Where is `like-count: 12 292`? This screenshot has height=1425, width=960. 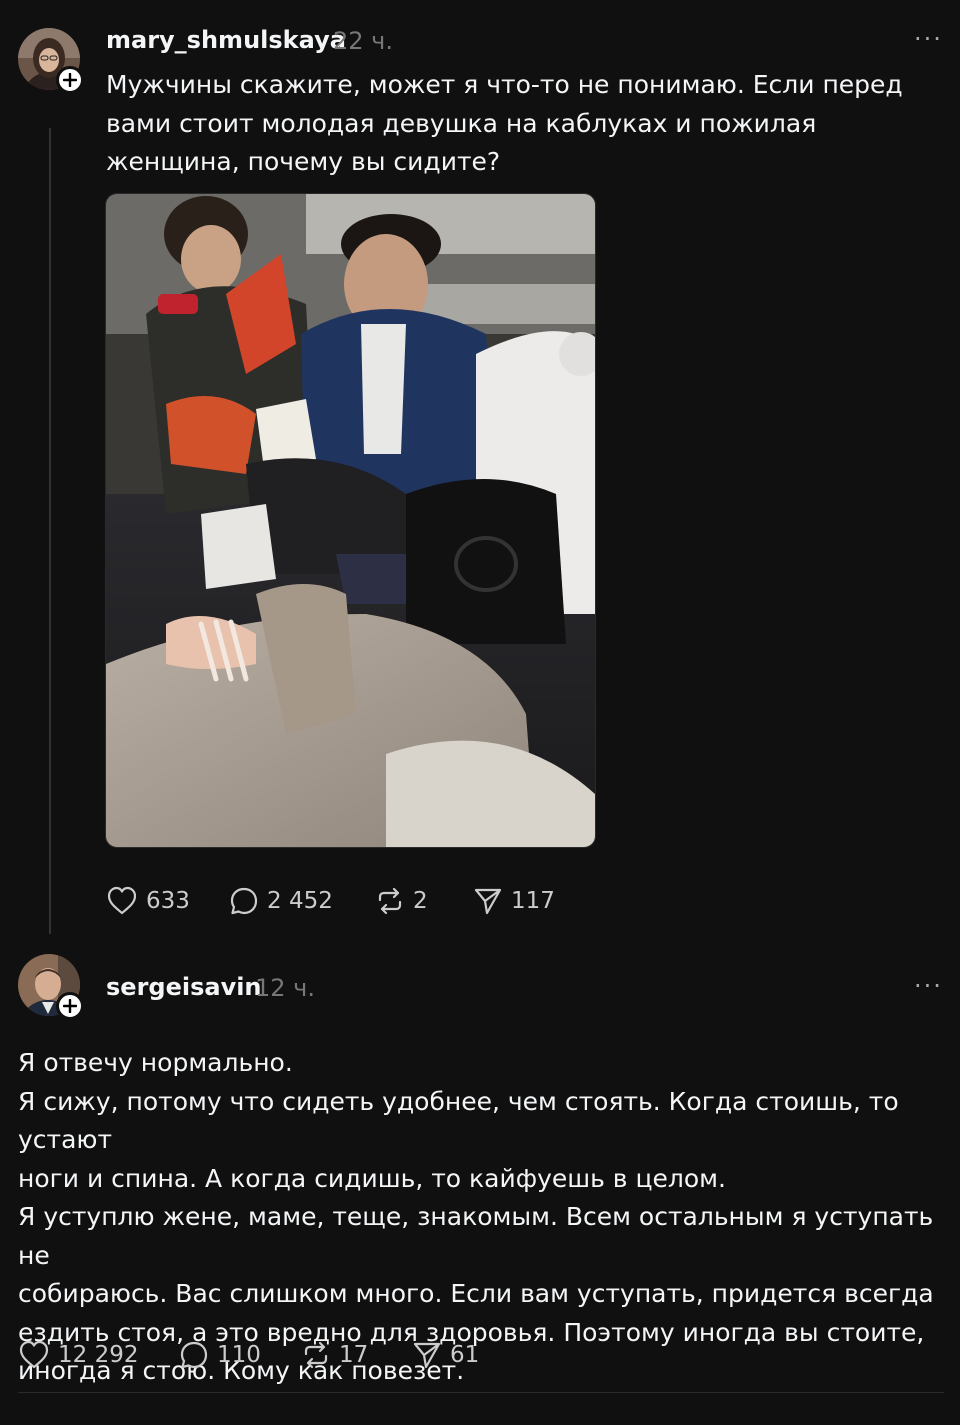 like-count: 12 292 is located at coordinates (98, 1355).